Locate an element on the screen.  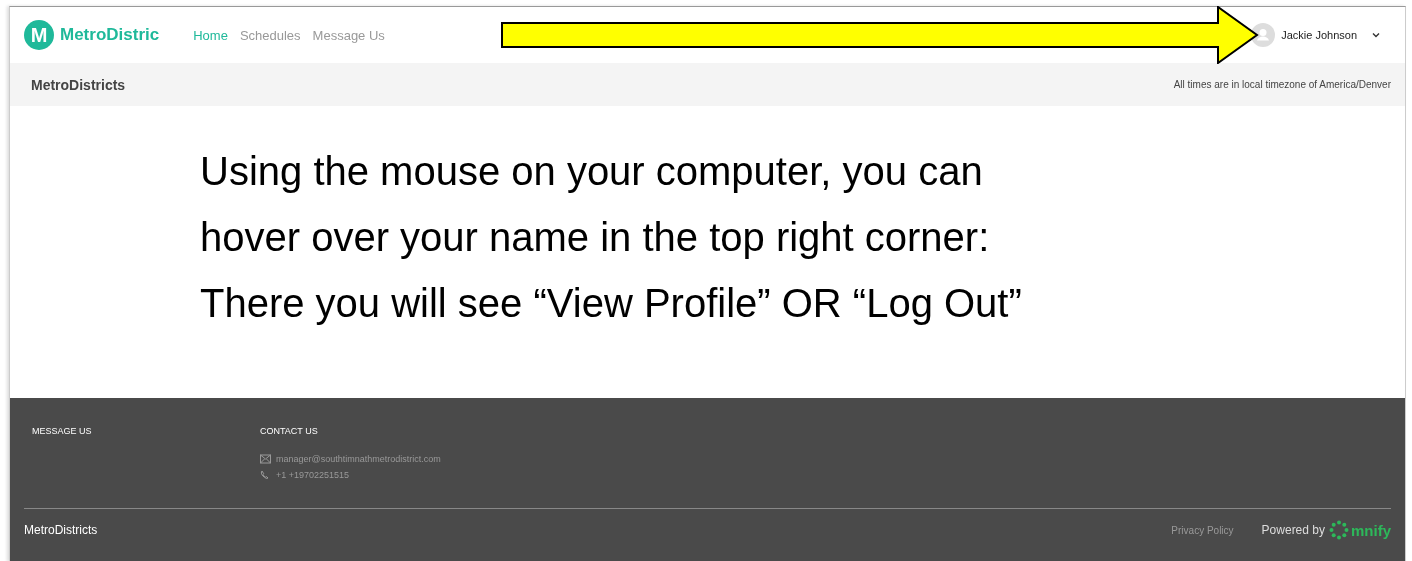
nav-link: Schedules is located at coordinates (270, 35).